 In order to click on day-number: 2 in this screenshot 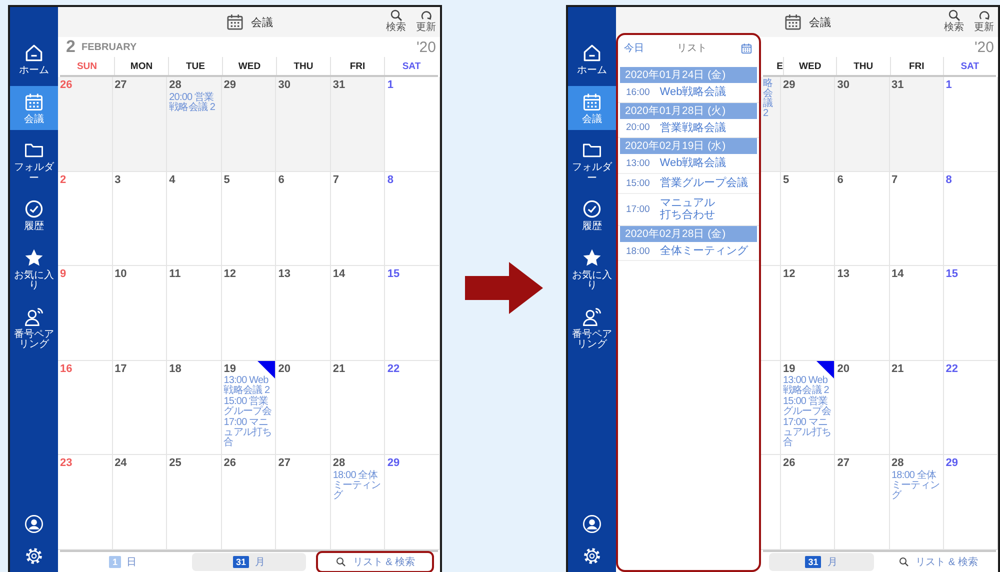, I will do `click(63, 180)`.